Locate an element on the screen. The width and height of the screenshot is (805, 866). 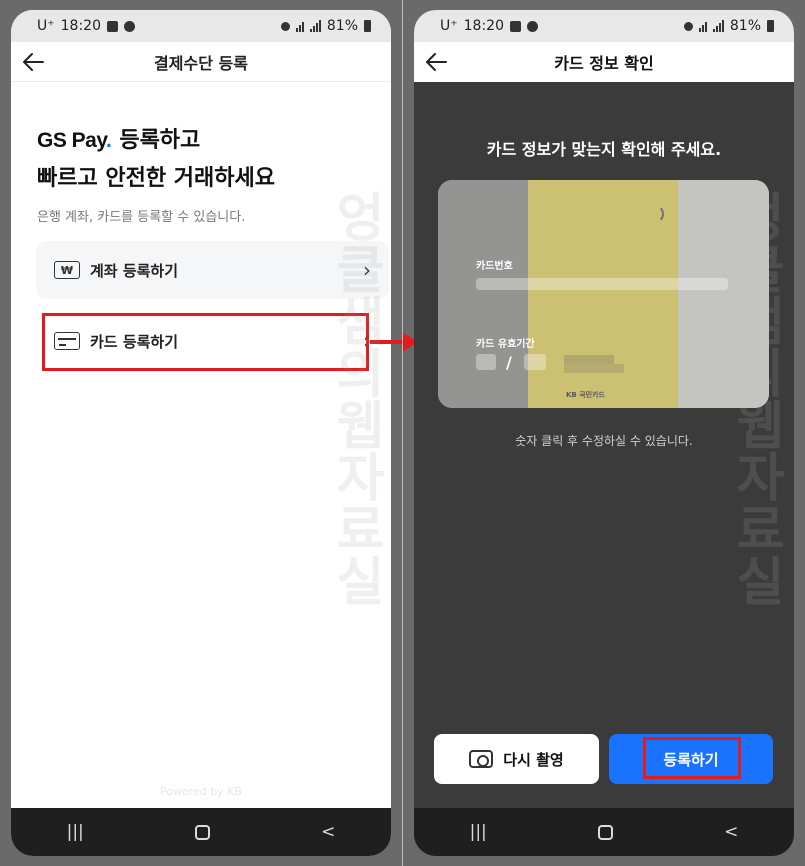
subtext: 은행 계좌, 카드를 등록할 수 있습니다. is located at coordinates (141, 217).